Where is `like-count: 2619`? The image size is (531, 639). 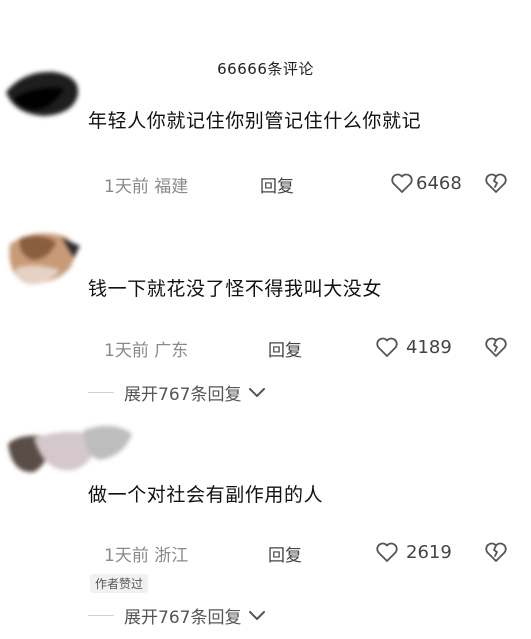
like-count: 2619 is located at coordinates (429, 552).